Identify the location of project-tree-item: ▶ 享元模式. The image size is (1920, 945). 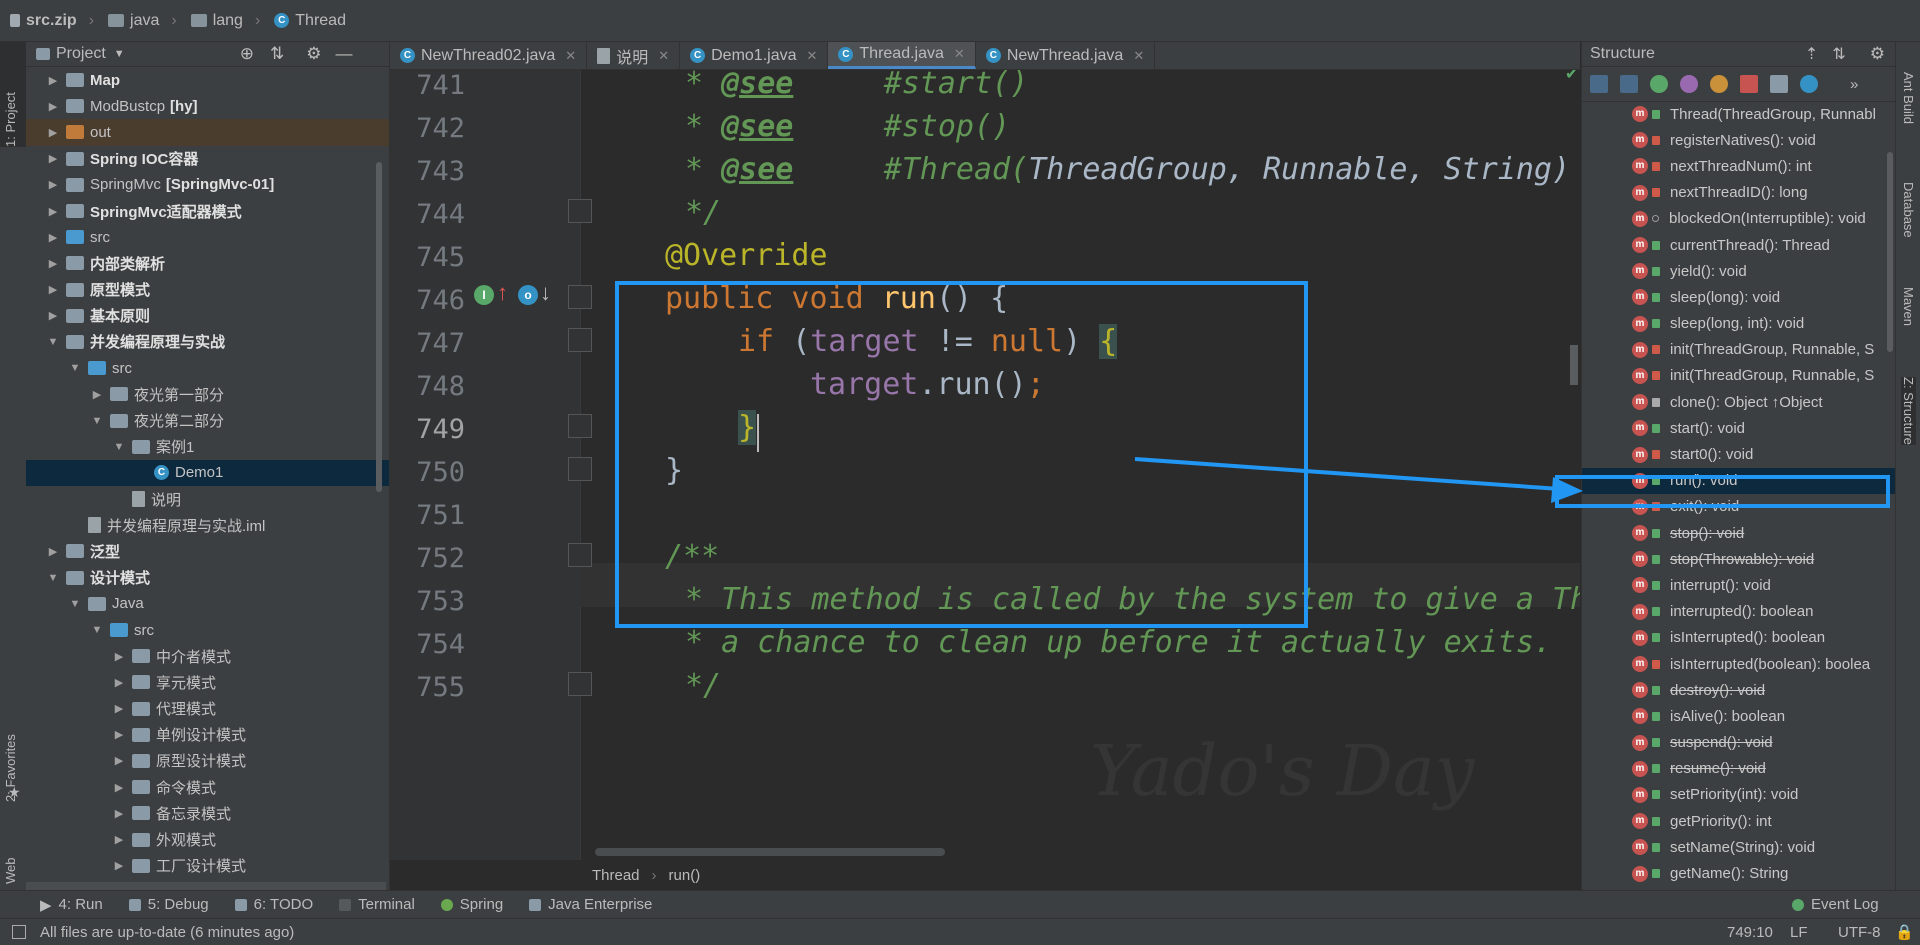
(207, 682).